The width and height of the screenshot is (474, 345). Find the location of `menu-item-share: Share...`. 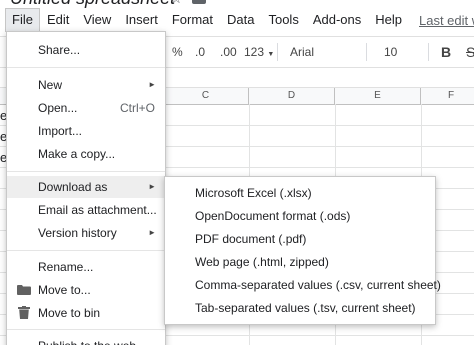

menu-item-share: Share... is located at coordinates (86, 50).